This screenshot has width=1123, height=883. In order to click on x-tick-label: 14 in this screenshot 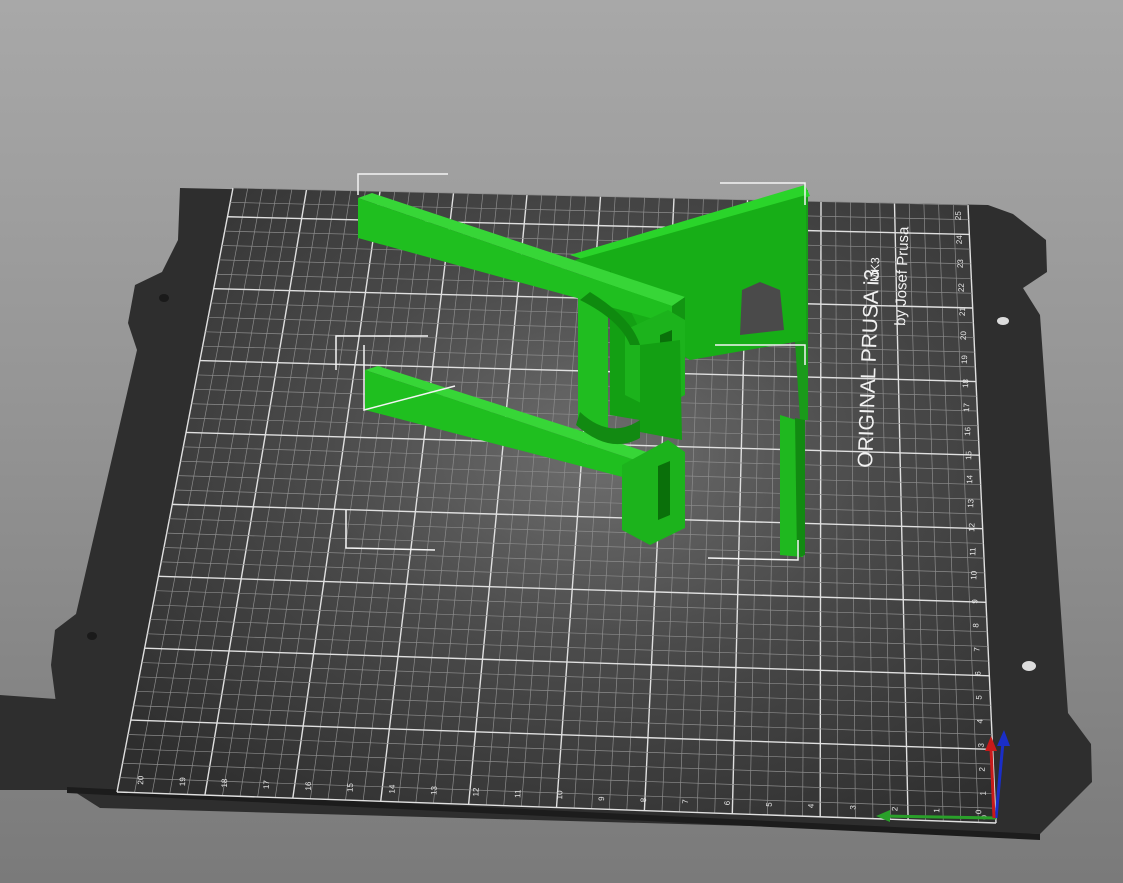, I will do `click(392, 789)`.